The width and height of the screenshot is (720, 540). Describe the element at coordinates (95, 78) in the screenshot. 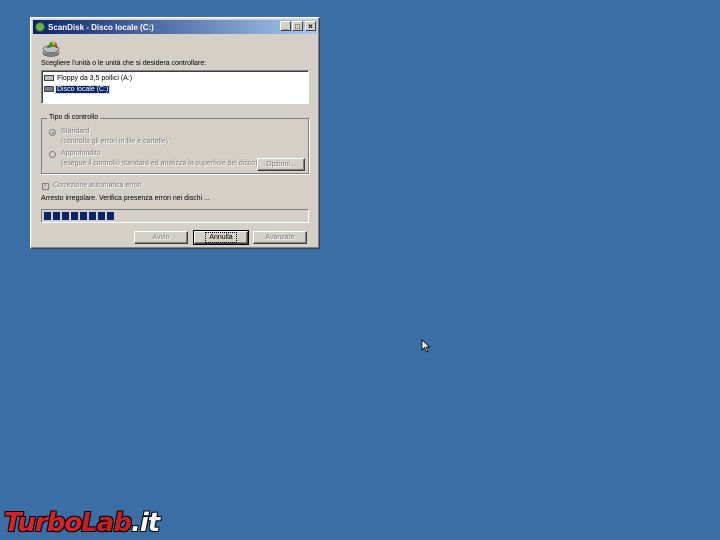

I see `drive-label: Floppy da 3,5 pollici (A:)` at that location.